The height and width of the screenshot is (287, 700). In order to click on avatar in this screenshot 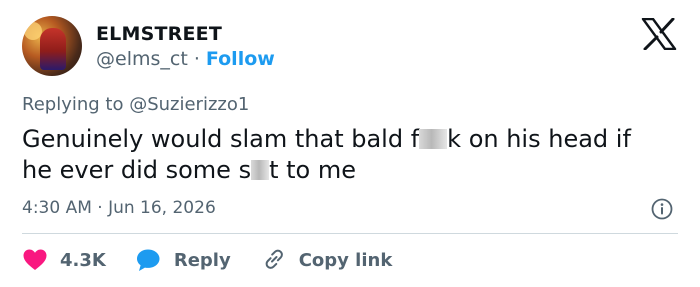, I will do `click(52, 46)`.